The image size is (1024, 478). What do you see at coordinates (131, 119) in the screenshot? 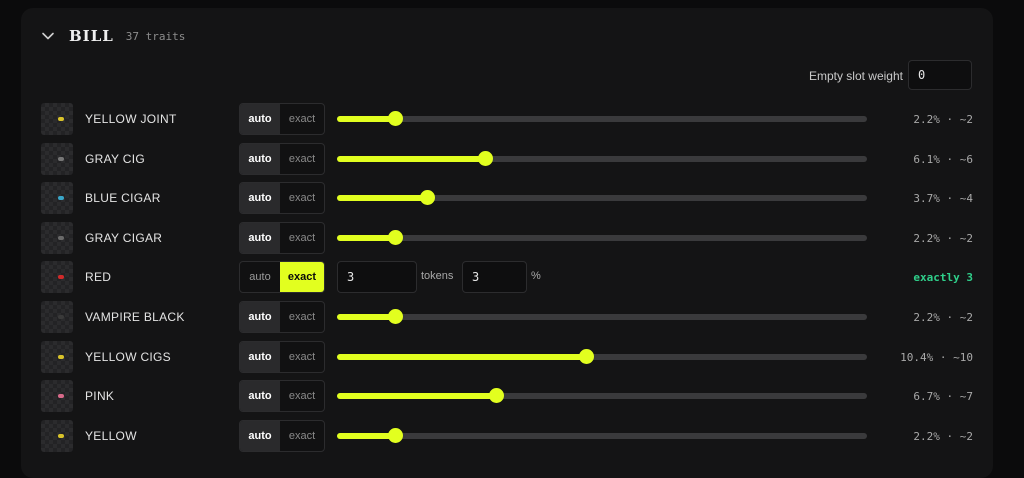
I see `trait-name: YELLOW JOINT` at bounding box center [131, 119].